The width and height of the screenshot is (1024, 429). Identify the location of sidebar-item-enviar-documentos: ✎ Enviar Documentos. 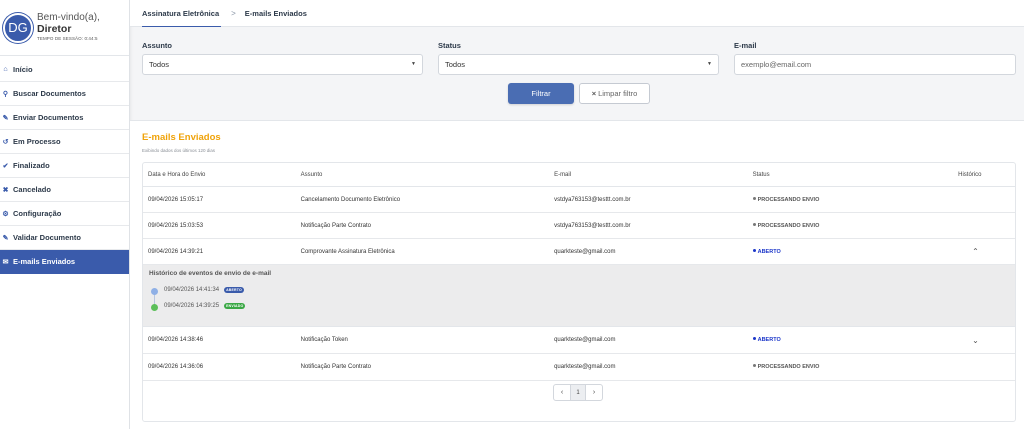
(64, 118).